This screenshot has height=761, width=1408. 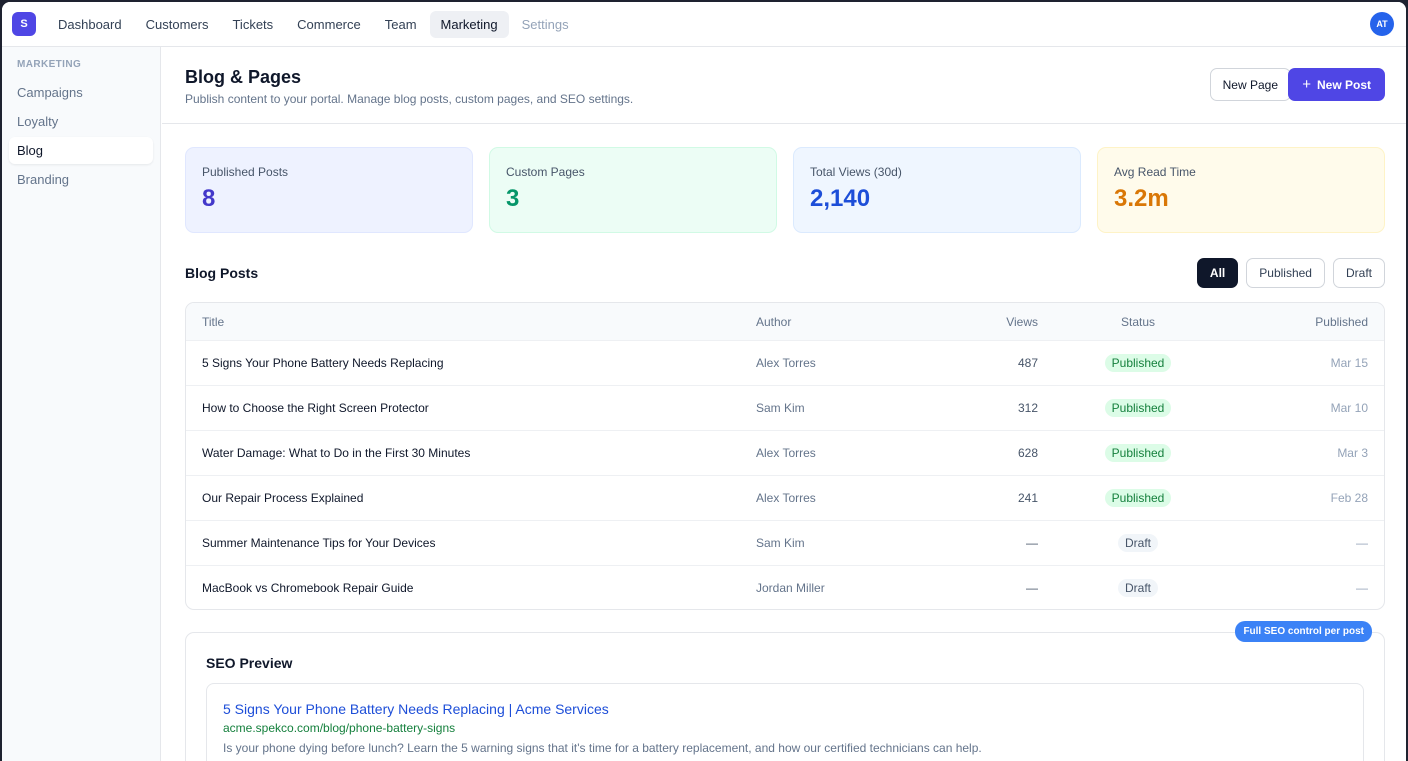 I want to click on seo-preview-title: SEO Preview, so click(x=249, y=663).